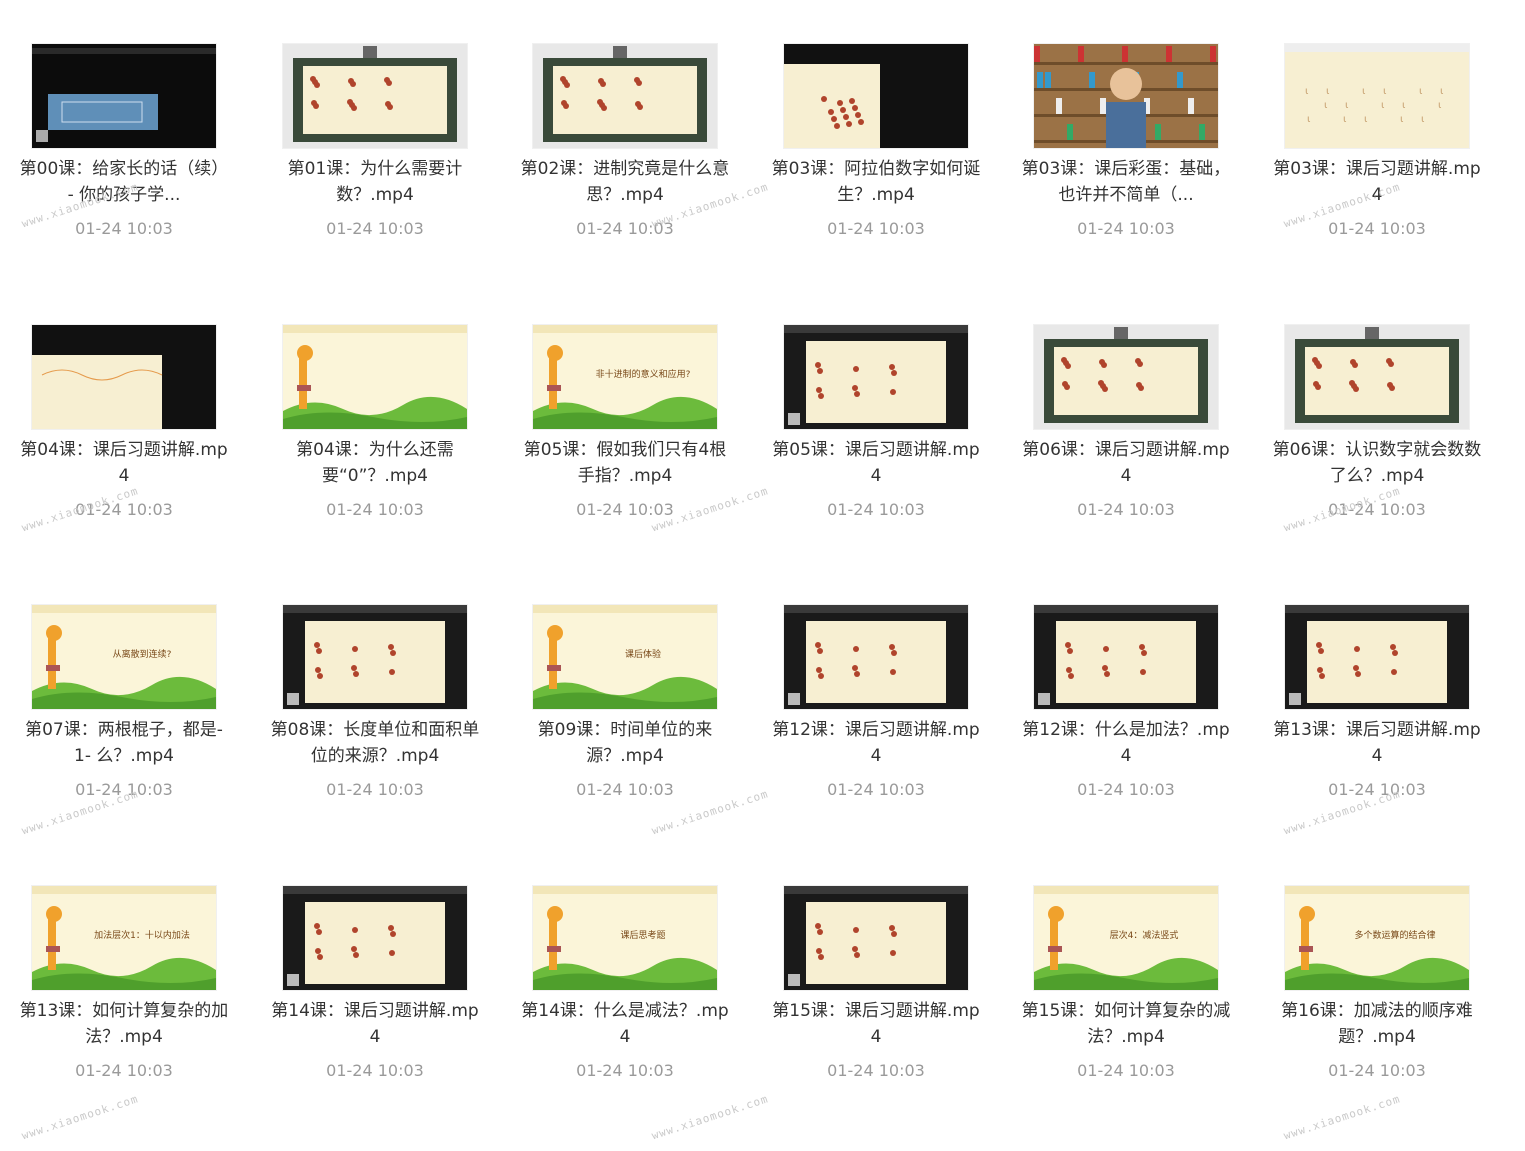  I want to click on video-file-card: 第14课：课后习题讲解.mp4 01-24 10:03, so click(379, 999).